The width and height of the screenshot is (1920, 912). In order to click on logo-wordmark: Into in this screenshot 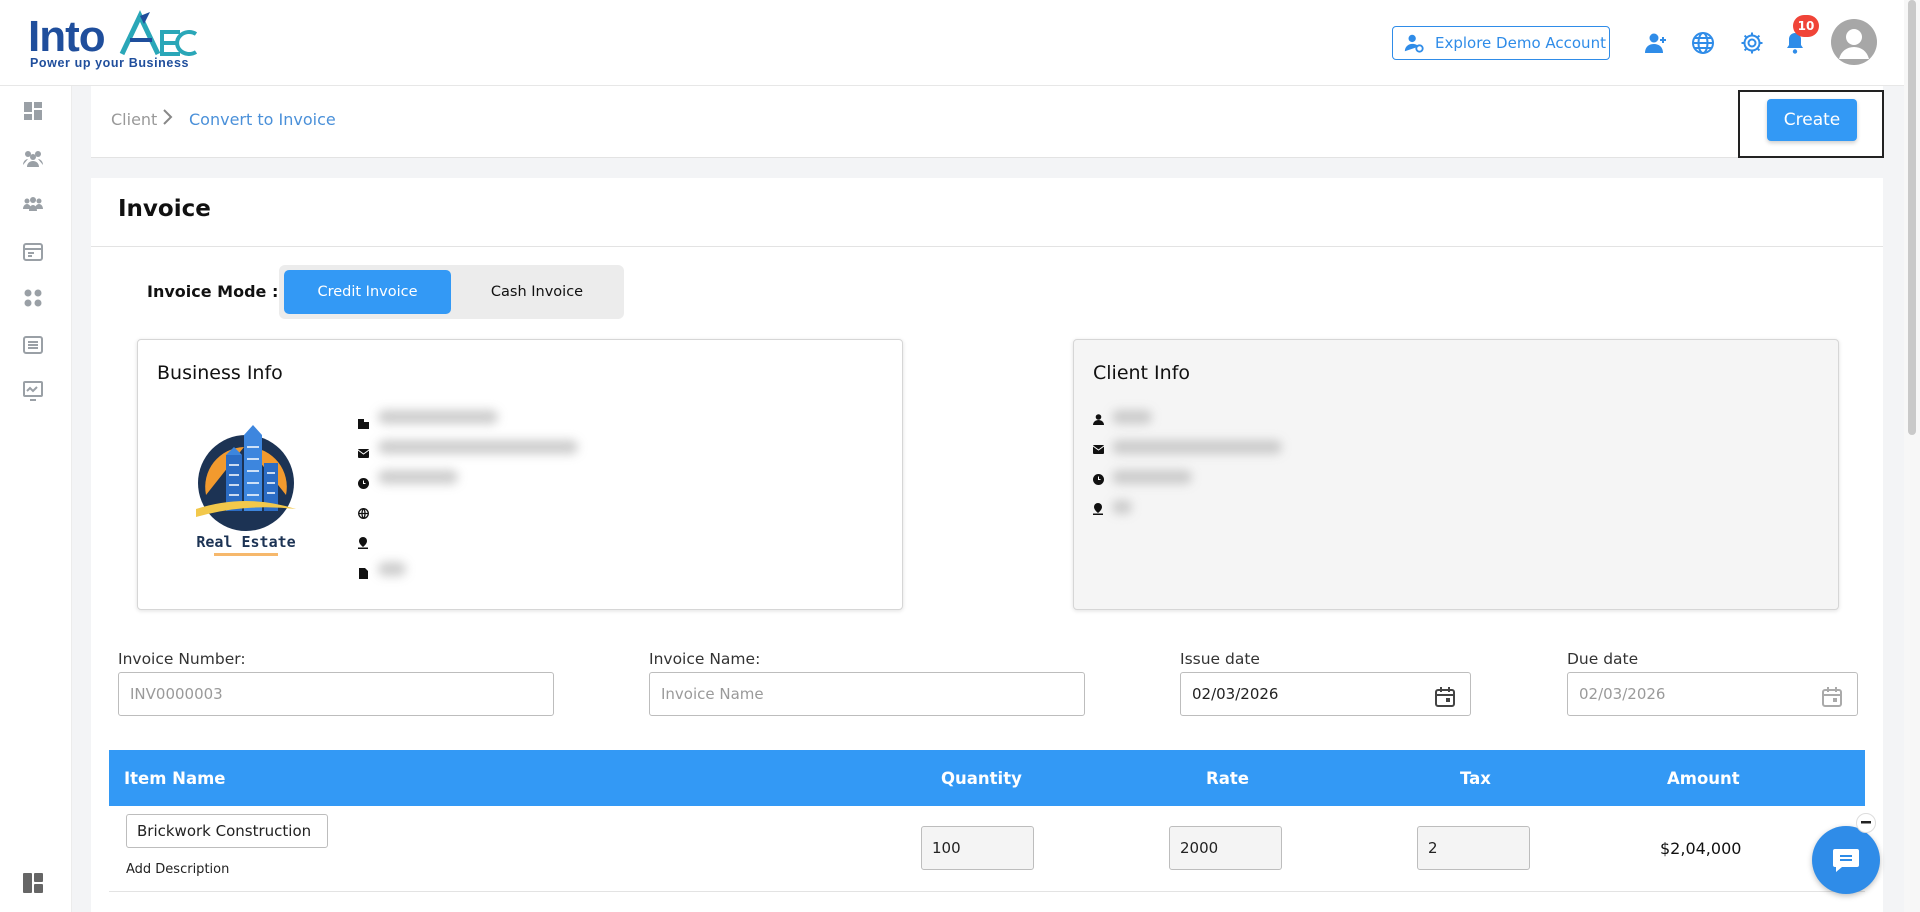, I will do `click(67, 36)`.